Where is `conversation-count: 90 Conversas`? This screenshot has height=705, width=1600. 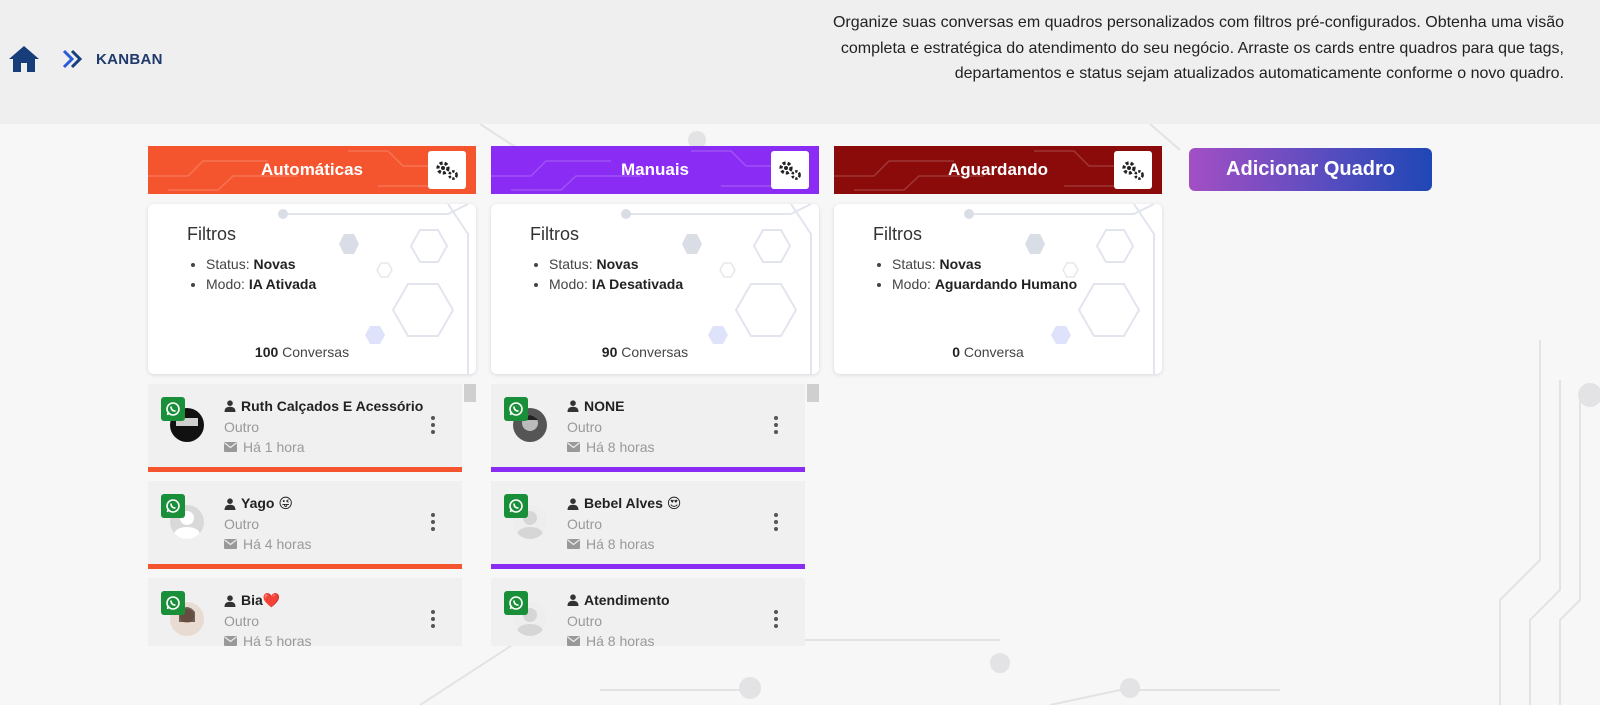 conversation-count: 90 Conversas is located at coordinates (645, 352).